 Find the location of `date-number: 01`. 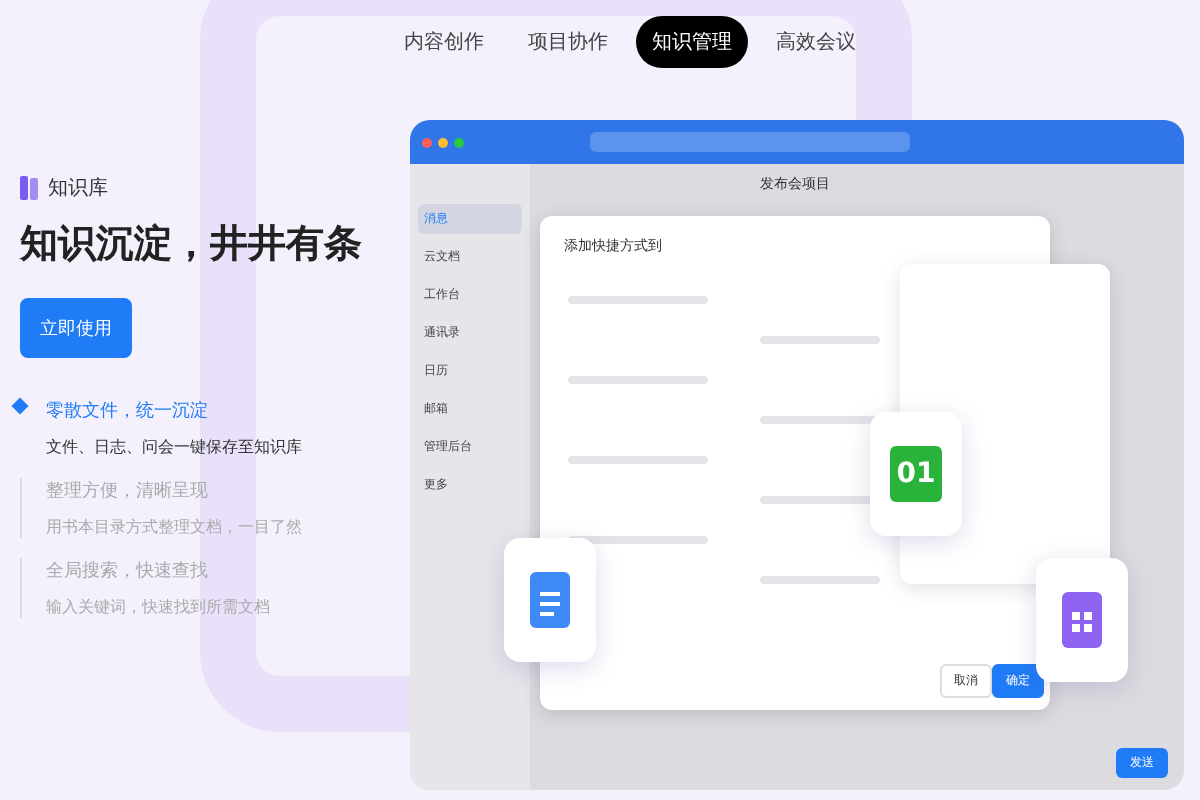

date-number: 01 is located at coordinates (916, 474).